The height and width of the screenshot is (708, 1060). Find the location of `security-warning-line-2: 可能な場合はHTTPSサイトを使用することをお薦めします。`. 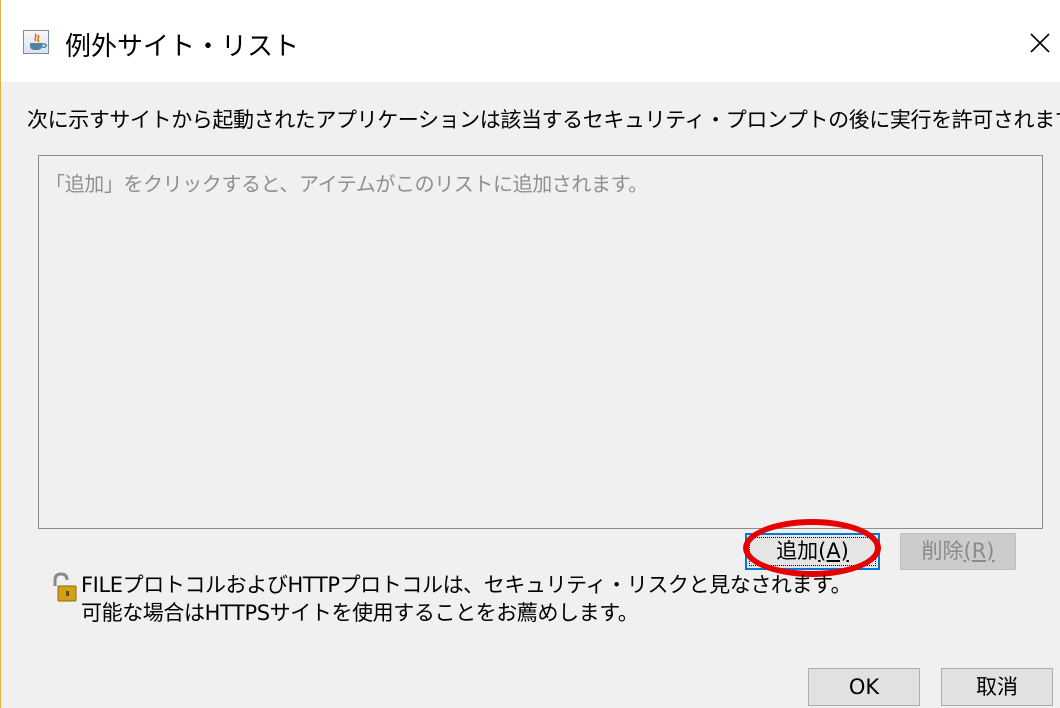

security-warning-line-2: 可能な場合はHTTPSサイトを使用することをお薦めします。 is located at coordinates (360, 613).